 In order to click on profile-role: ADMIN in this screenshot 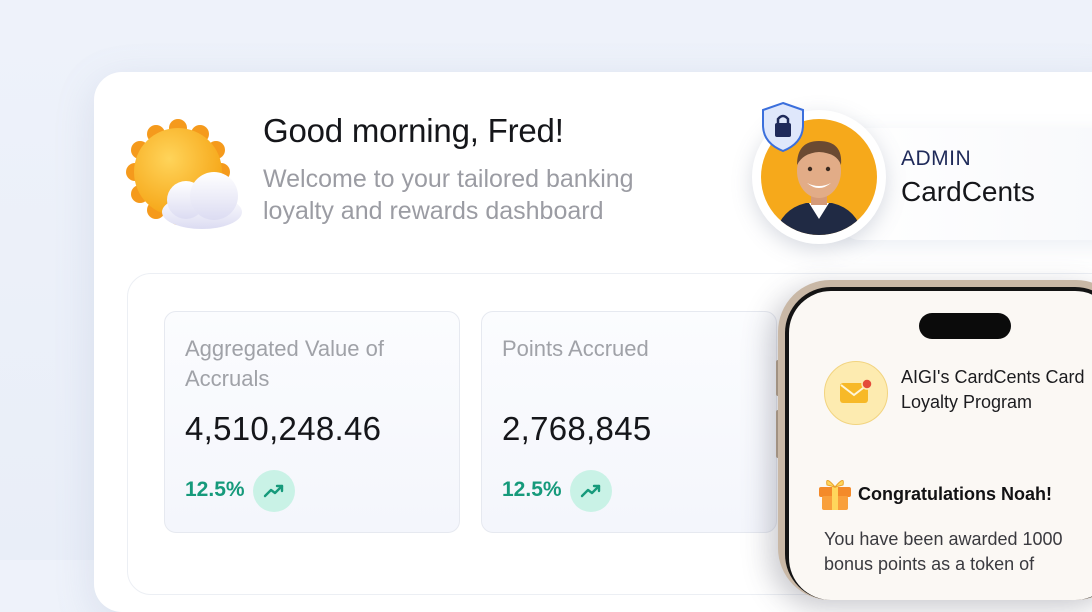, I will do `click(936, 158)`.